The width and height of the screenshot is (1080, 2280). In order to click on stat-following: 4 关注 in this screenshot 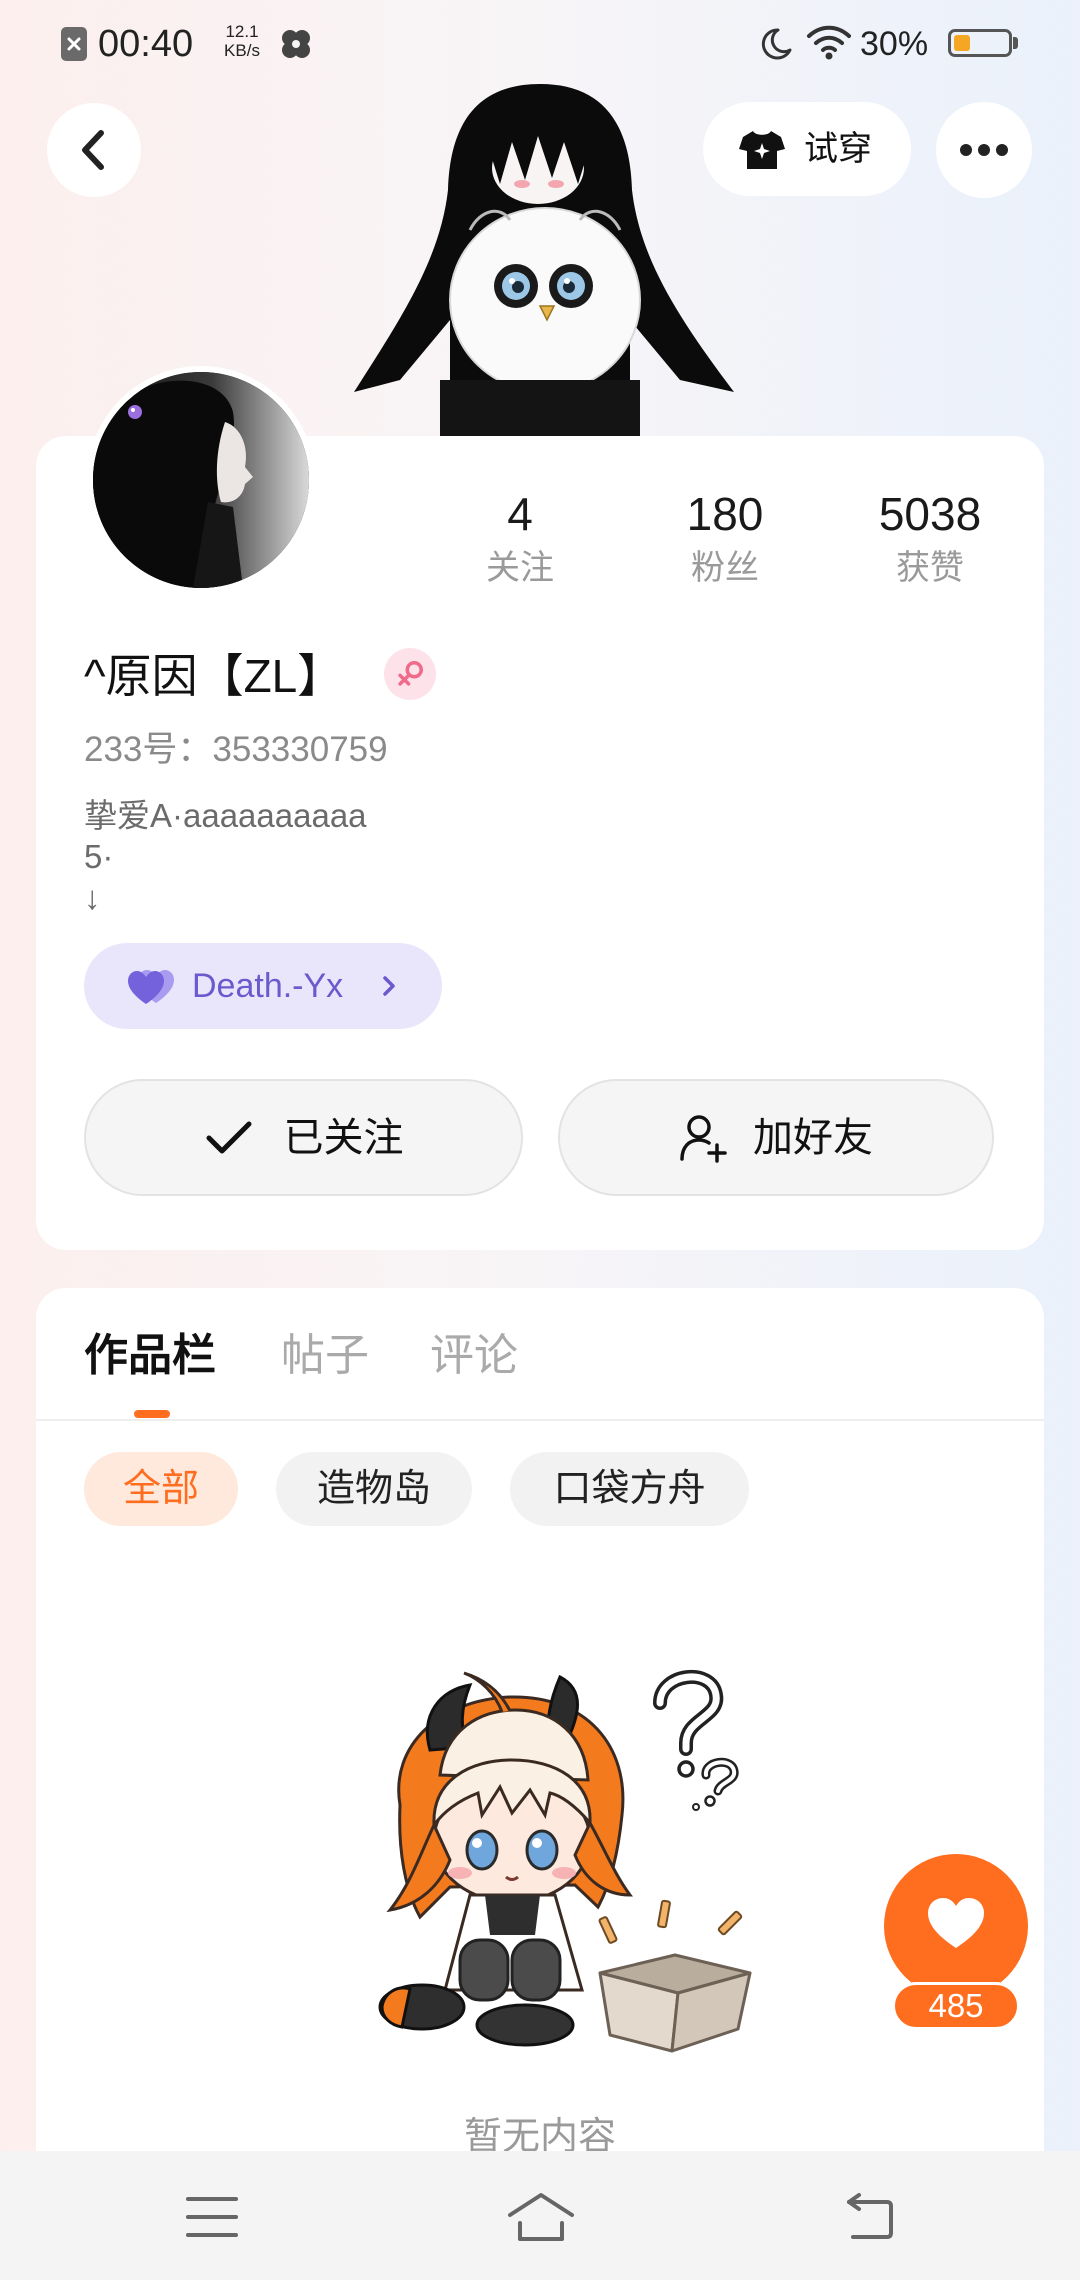, I will do `click(520, 537)`.